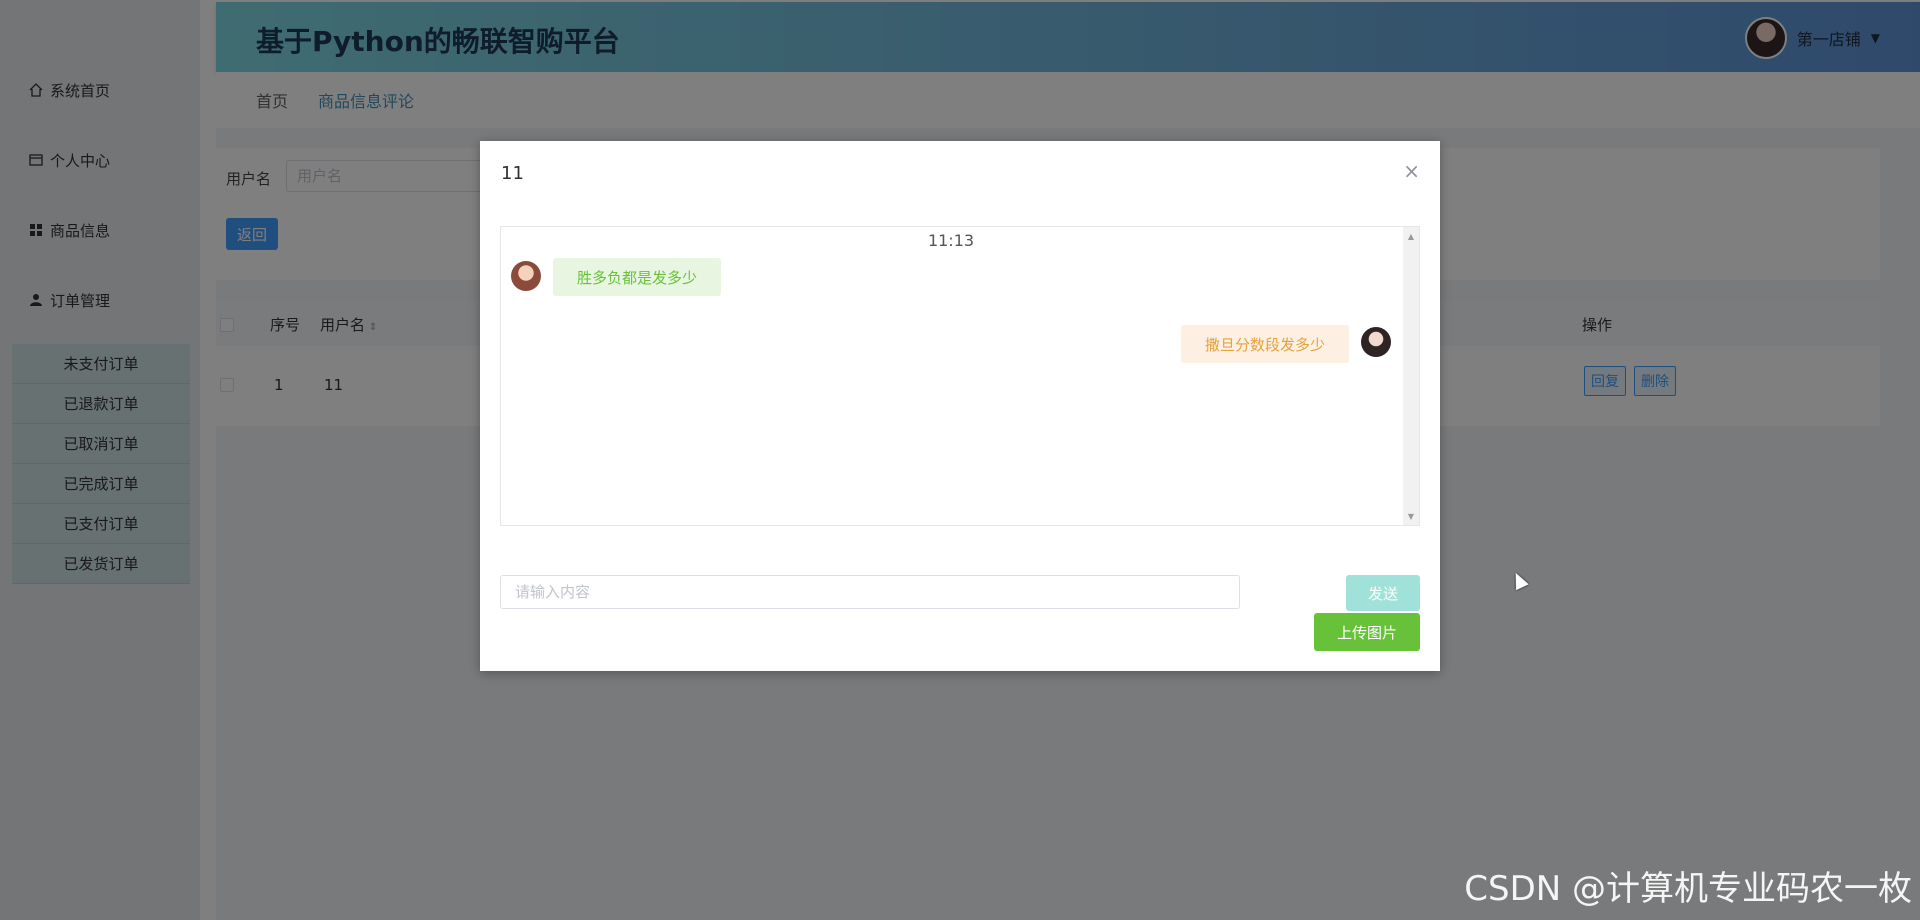  What do you see at coordinates (1411, 376) in the screenshot?
I see `scrollbar: ▲ ▼` at bounding box center [1411, 376].